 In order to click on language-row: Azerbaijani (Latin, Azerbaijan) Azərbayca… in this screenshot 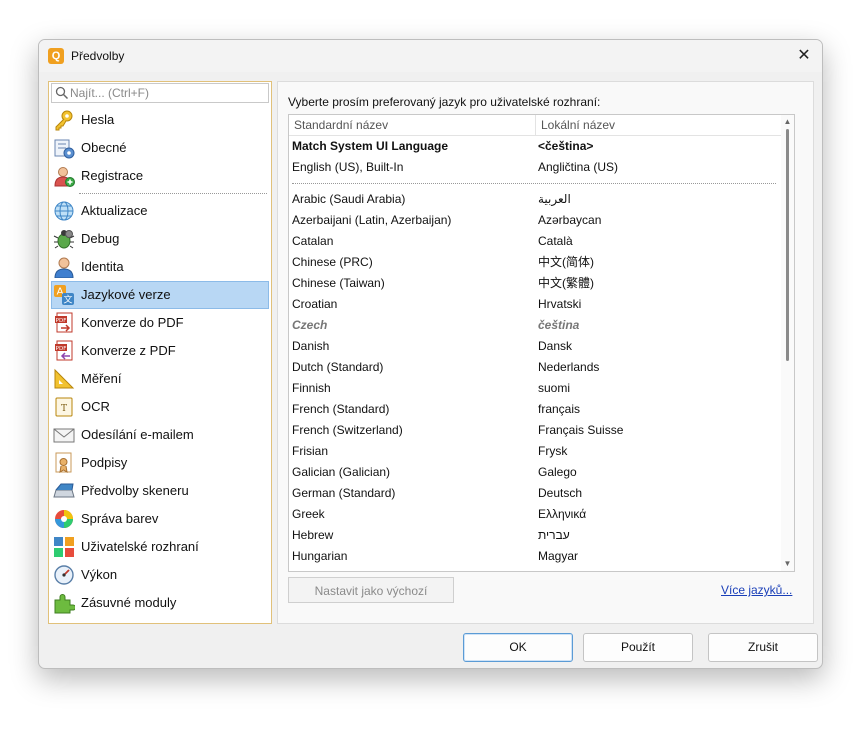, I will do `click(535, 220)`.